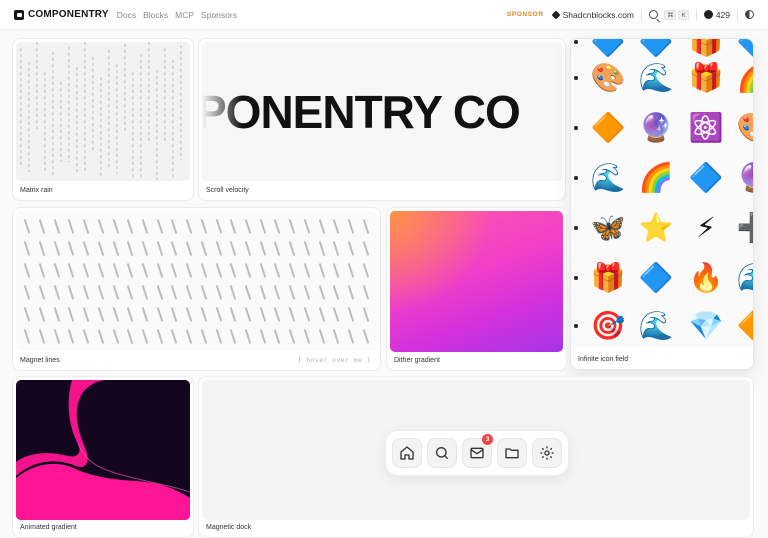 The image size is (768, 538). What do you see at coordinates (334, 360) in the screenshot?
I see `magnet-hint: [ hover over me ]` at bounding box center [334, 360].